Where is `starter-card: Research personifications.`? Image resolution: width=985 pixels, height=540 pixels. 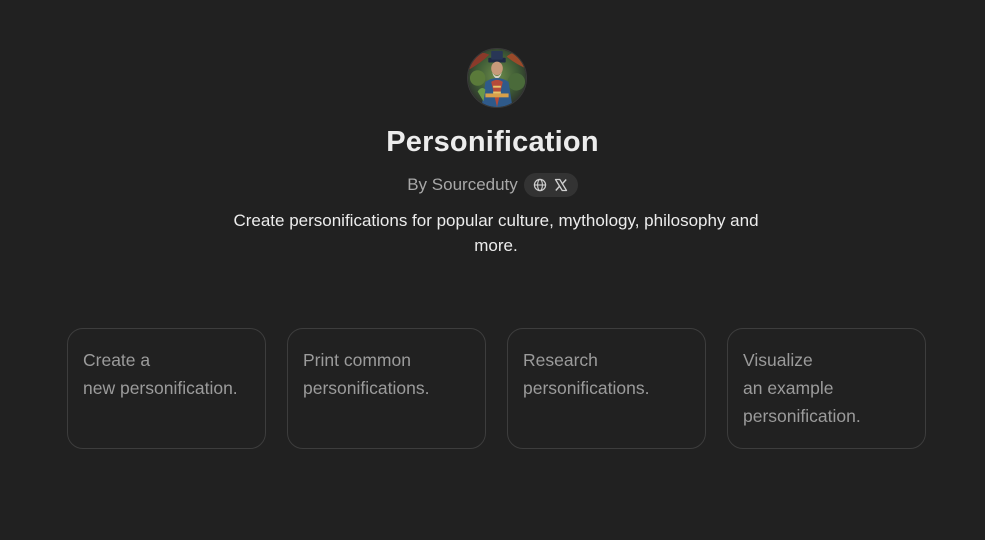
starter-card: Research personifications. is located at coordinates (606, 388).